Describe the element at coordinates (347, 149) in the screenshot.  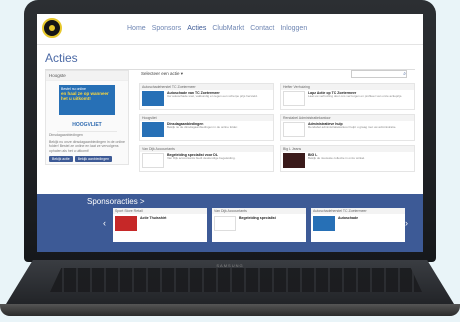
I see `card-header: Big L Jeans` at that location.